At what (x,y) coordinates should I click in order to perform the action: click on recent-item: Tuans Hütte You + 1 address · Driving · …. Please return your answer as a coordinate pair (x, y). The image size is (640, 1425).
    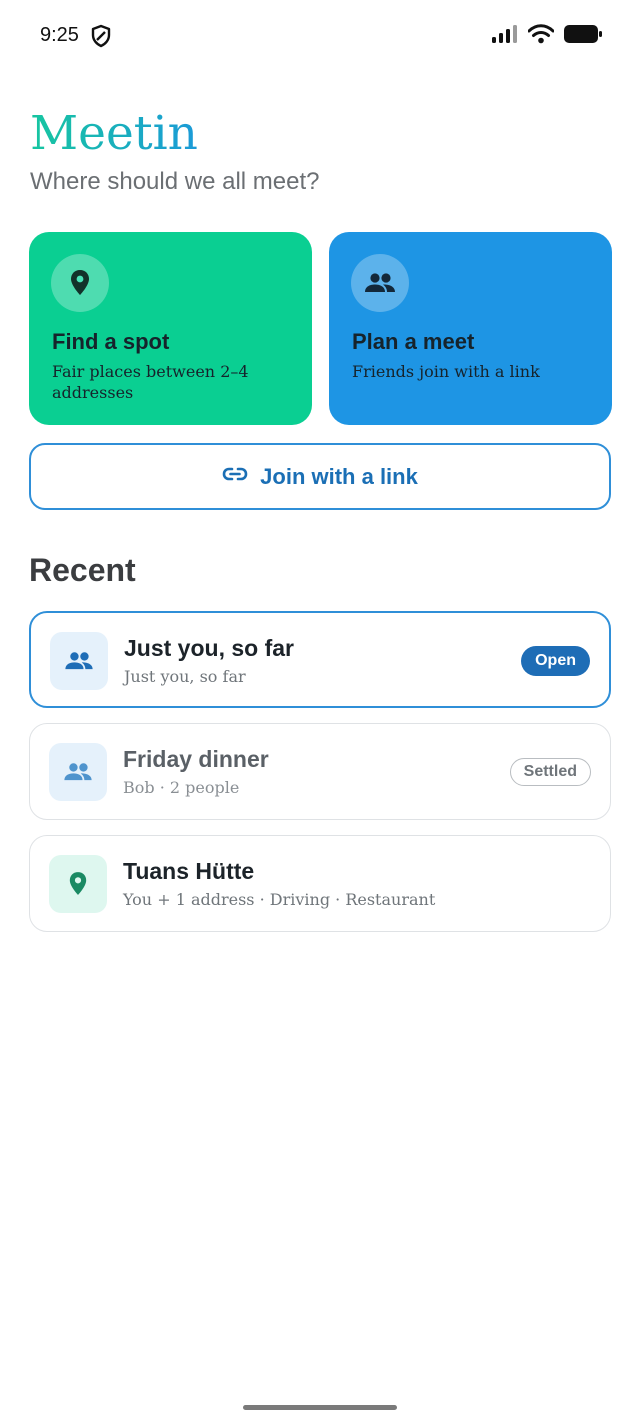
    Looking at the image, I should click on (320, 883).